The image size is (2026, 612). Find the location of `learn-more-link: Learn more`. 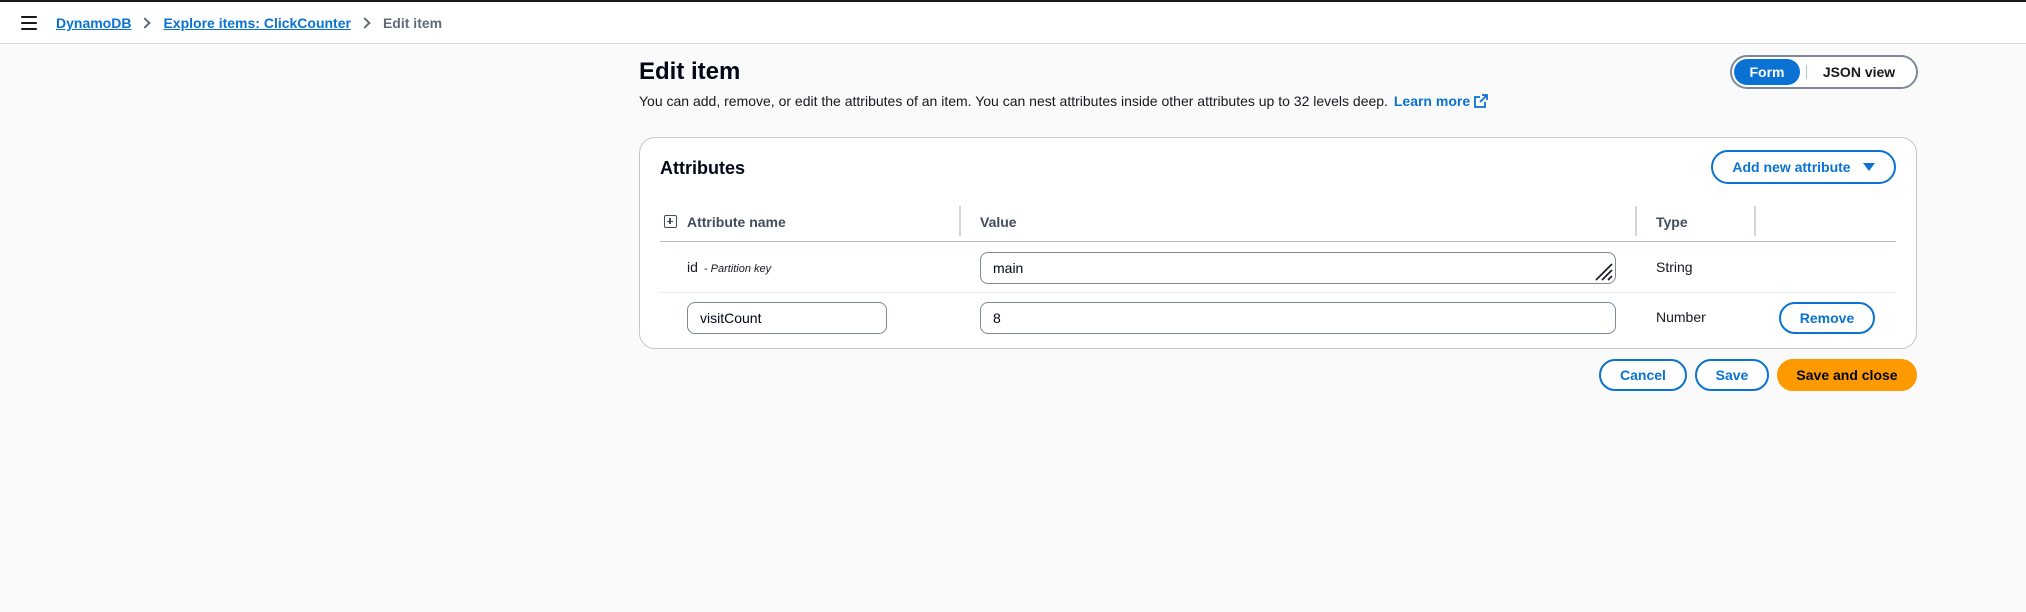

learn-more-link: Learn more is located at coordinates (1441, 101).